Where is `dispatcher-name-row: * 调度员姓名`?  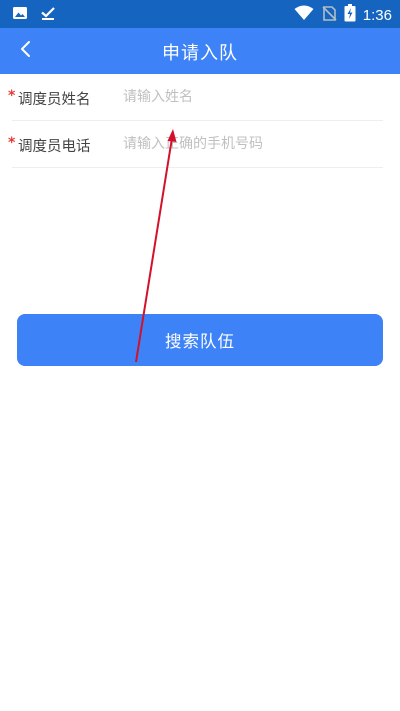 dispatcher-name-row: * 调度员姓名 is located at coordinates (195, 97).